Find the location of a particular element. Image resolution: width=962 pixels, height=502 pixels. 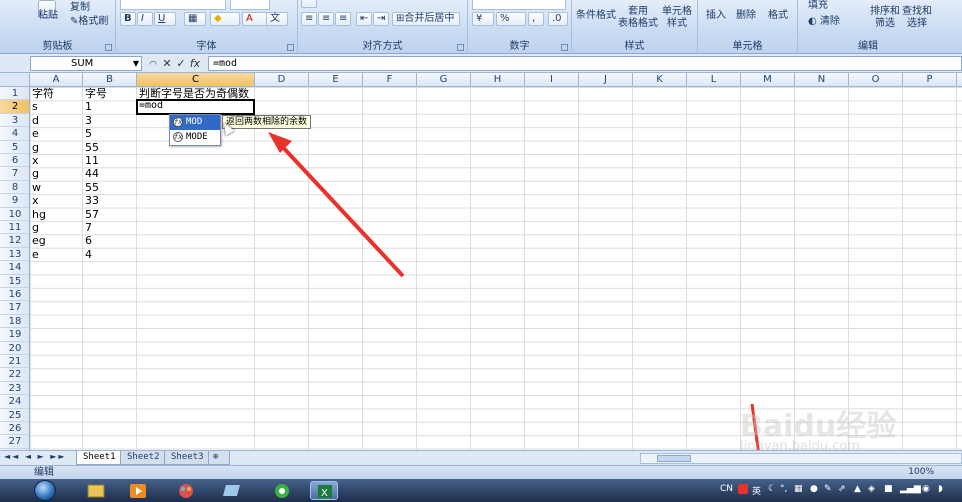

column-header-a: A is located at coordinates (56, 79).